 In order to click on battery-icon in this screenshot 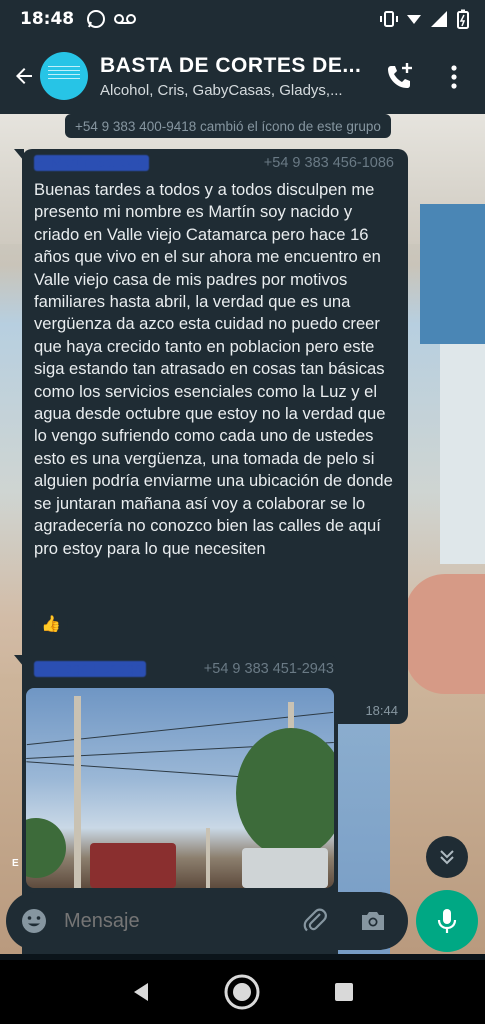, I will do `click(463, 19)`.